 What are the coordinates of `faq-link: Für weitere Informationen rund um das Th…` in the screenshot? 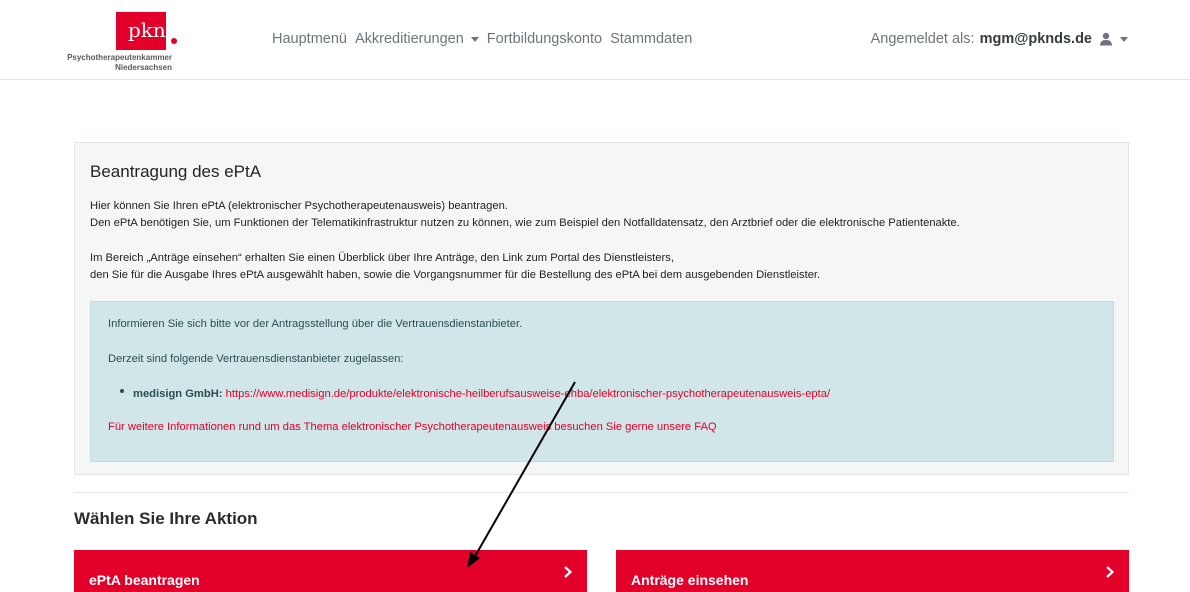 It's located at (412, 427).